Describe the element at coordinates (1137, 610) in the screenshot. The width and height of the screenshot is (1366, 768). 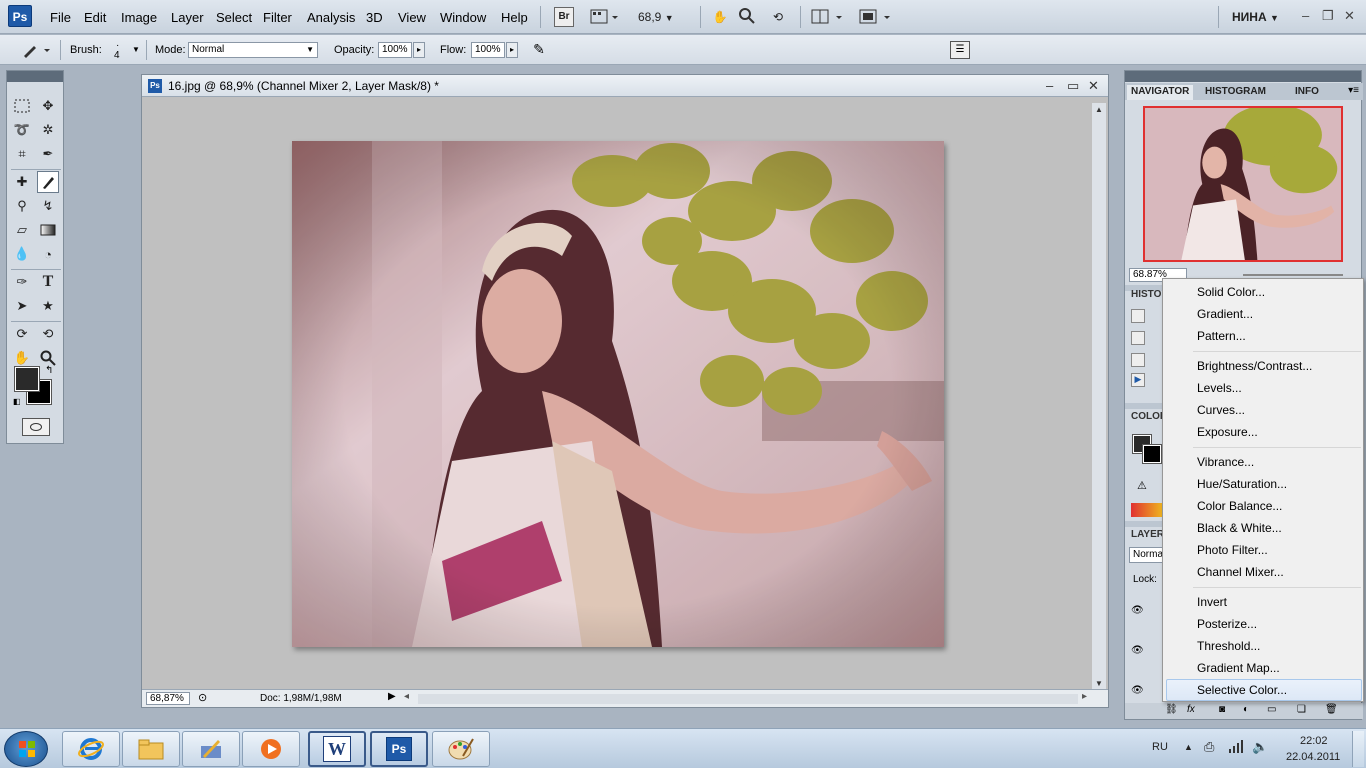
I see `layer-visibility-icon-1: 👁` at that location.